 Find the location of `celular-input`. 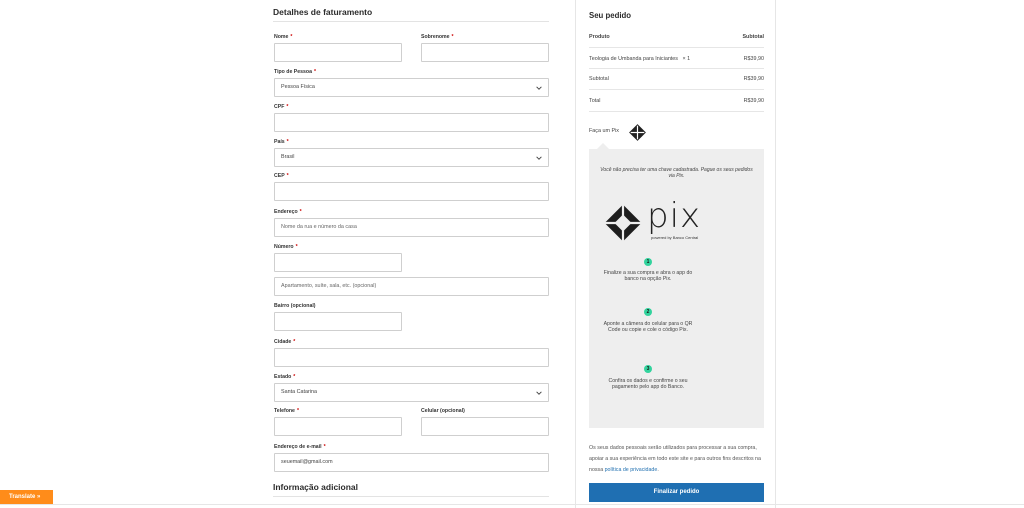

celular-input is located at coordinates (485, 426).